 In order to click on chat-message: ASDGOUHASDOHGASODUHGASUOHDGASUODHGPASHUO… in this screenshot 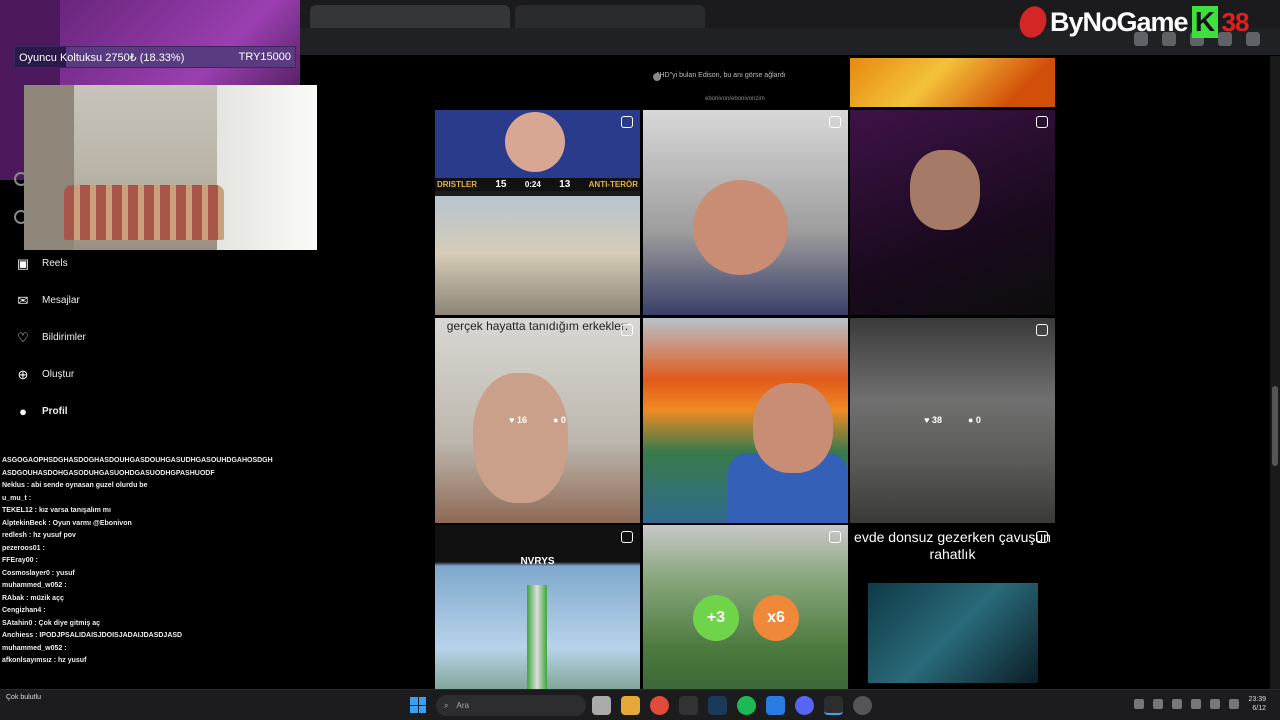, I will do `click(108, 473)`.